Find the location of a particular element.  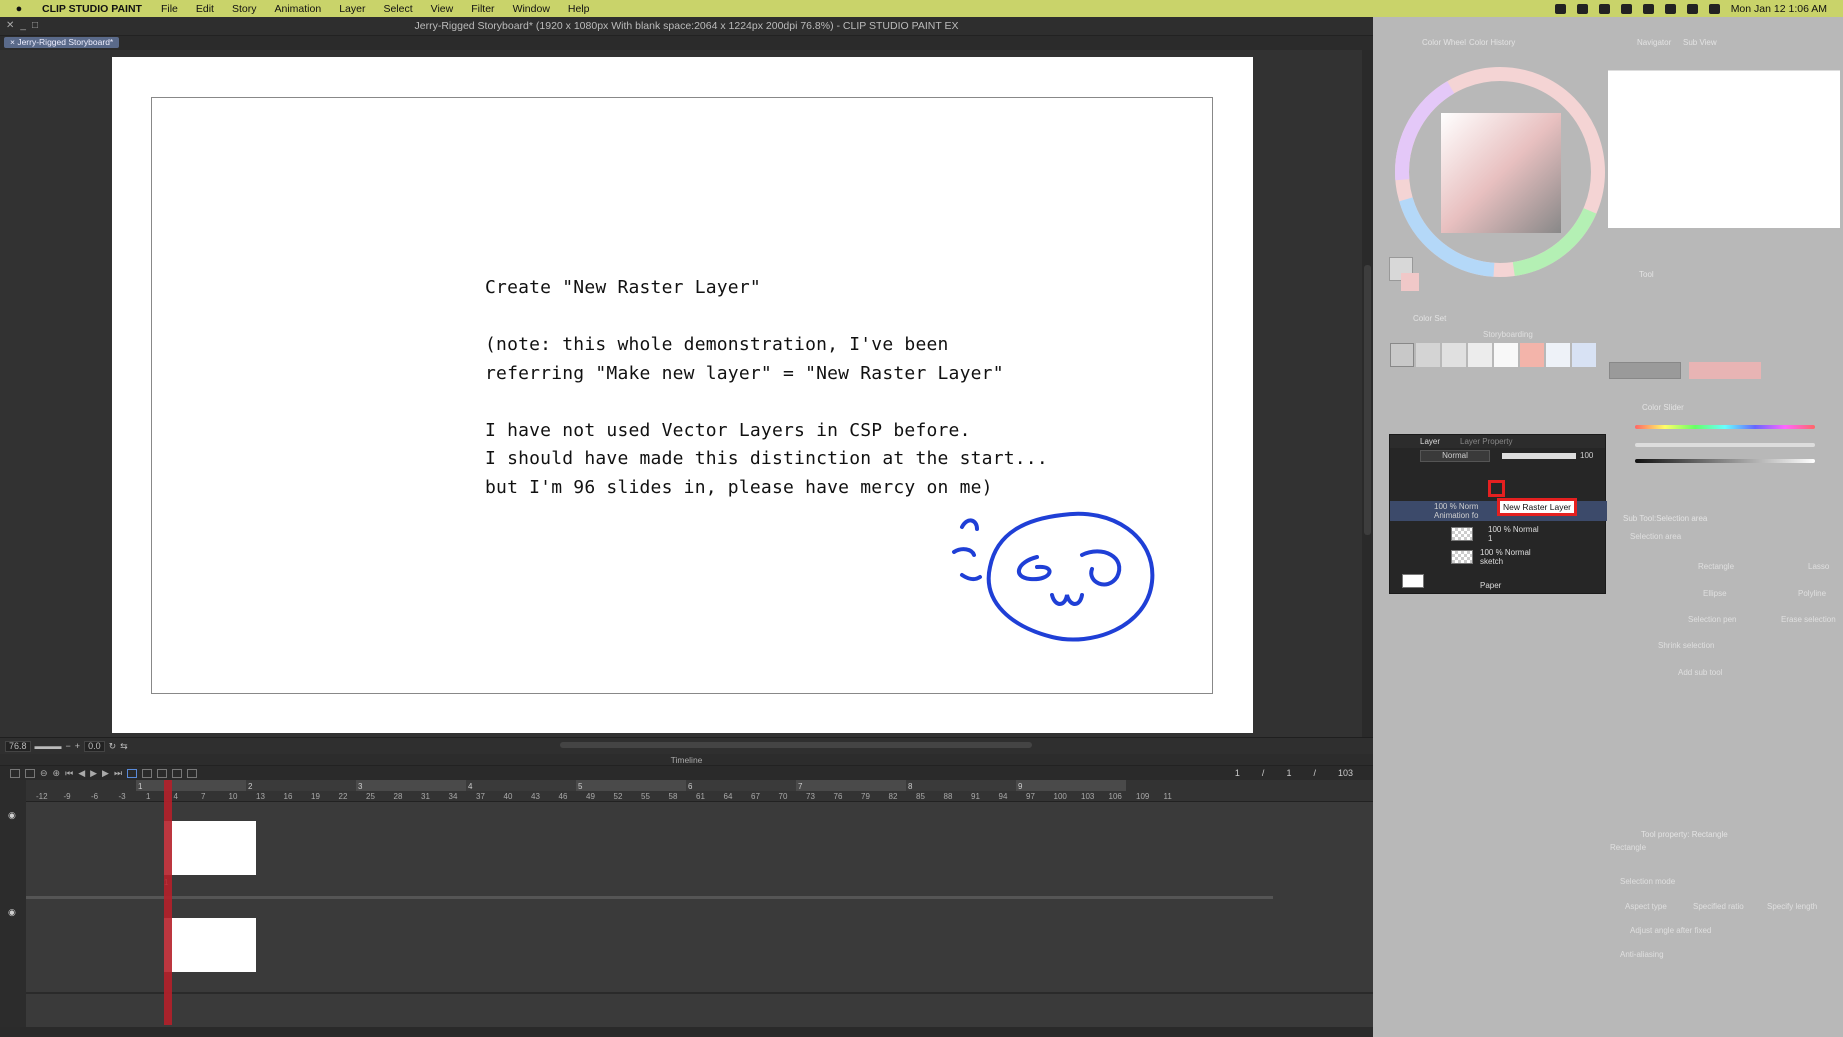

menu-story: Story is located at coordinates (244, 9).